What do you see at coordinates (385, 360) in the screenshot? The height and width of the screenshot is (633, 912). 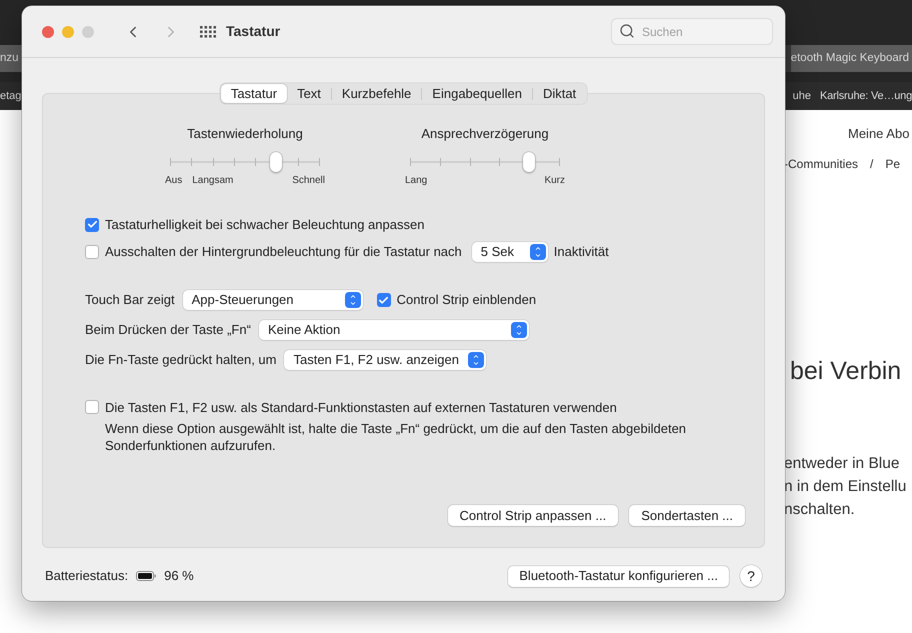 I see `popup-button: Tasten F1, F2 usw. anzeigen` at bounding box center [385, 360].